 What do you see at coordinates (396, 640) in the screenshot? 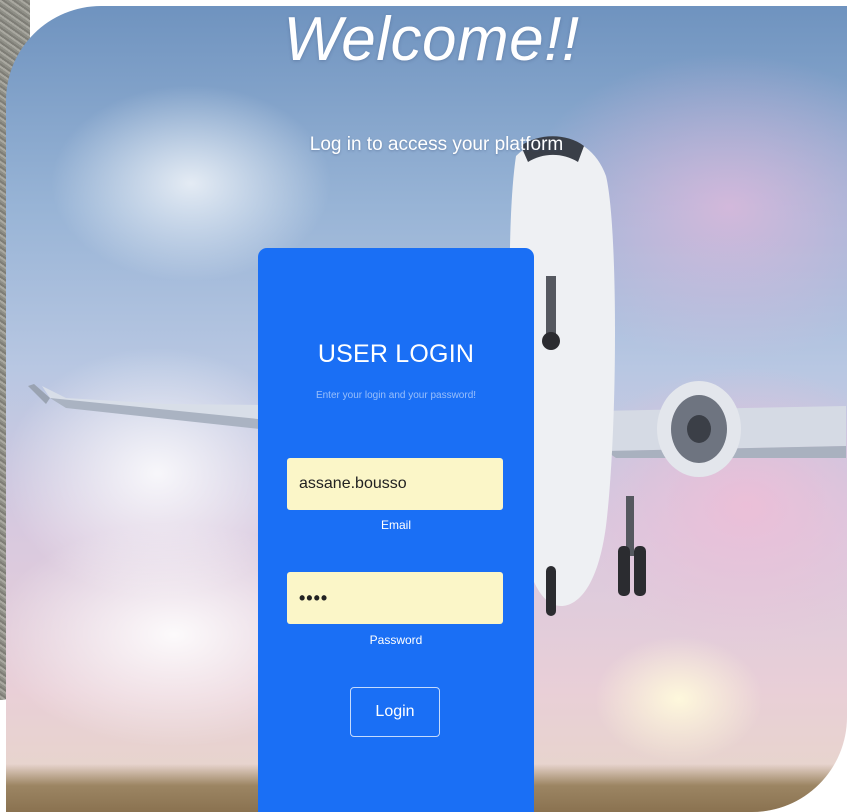
I see `password-label: Password` at bounding box center [396, 640].